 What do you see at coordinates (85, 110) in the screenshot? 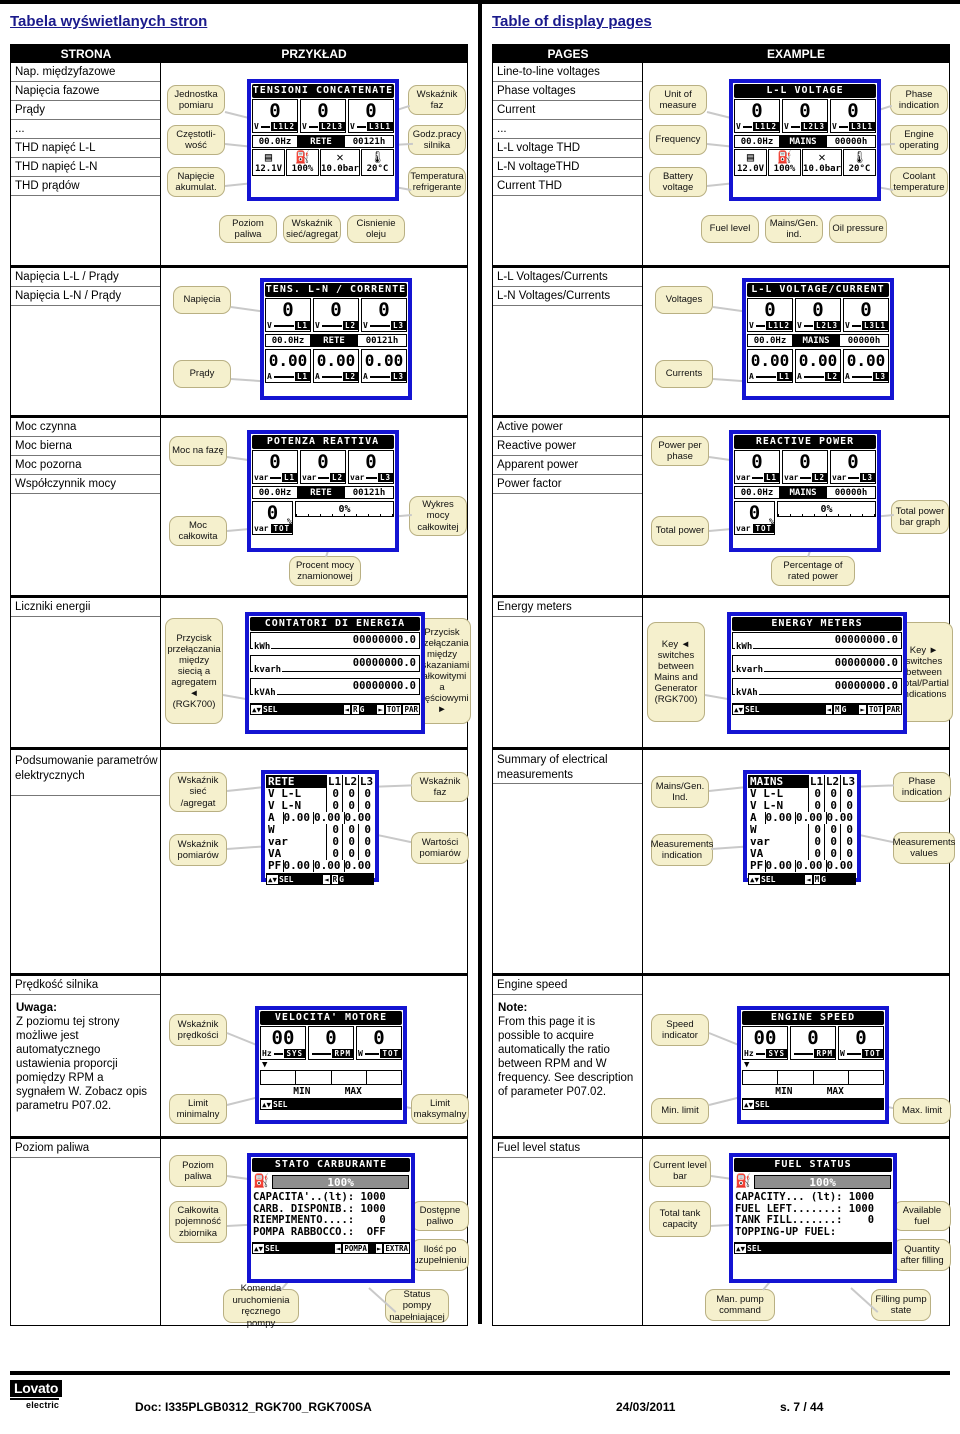
I see `list-item: Prądy` at bounding box center [85, 110].